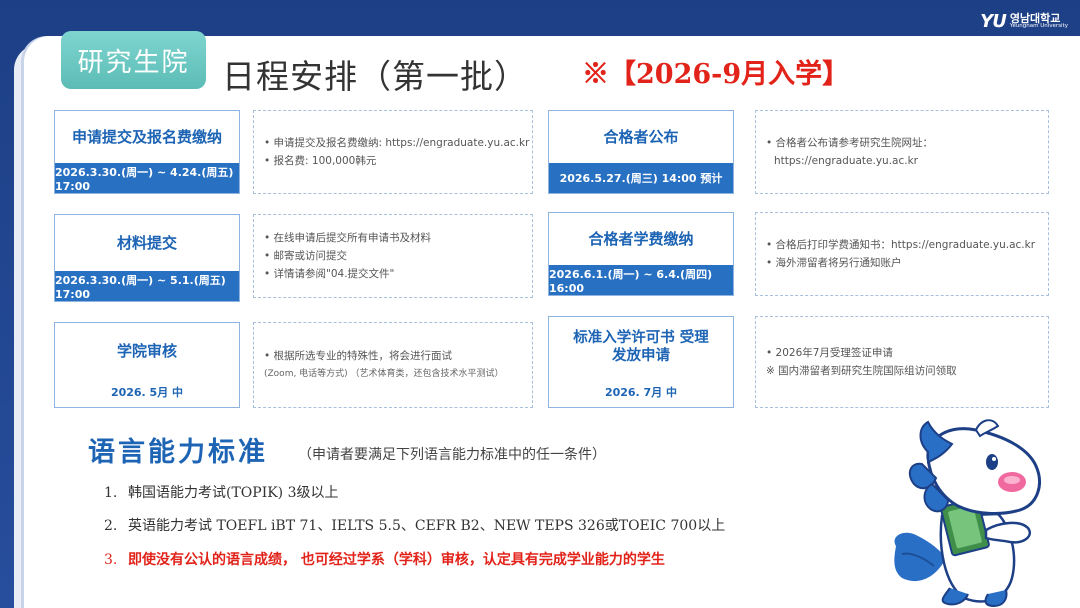 Image resolution: width=1080 pixels, height=608 pixels. I want to click on detail-line: • 2026年7月受理签证申请, so click(829, 353).